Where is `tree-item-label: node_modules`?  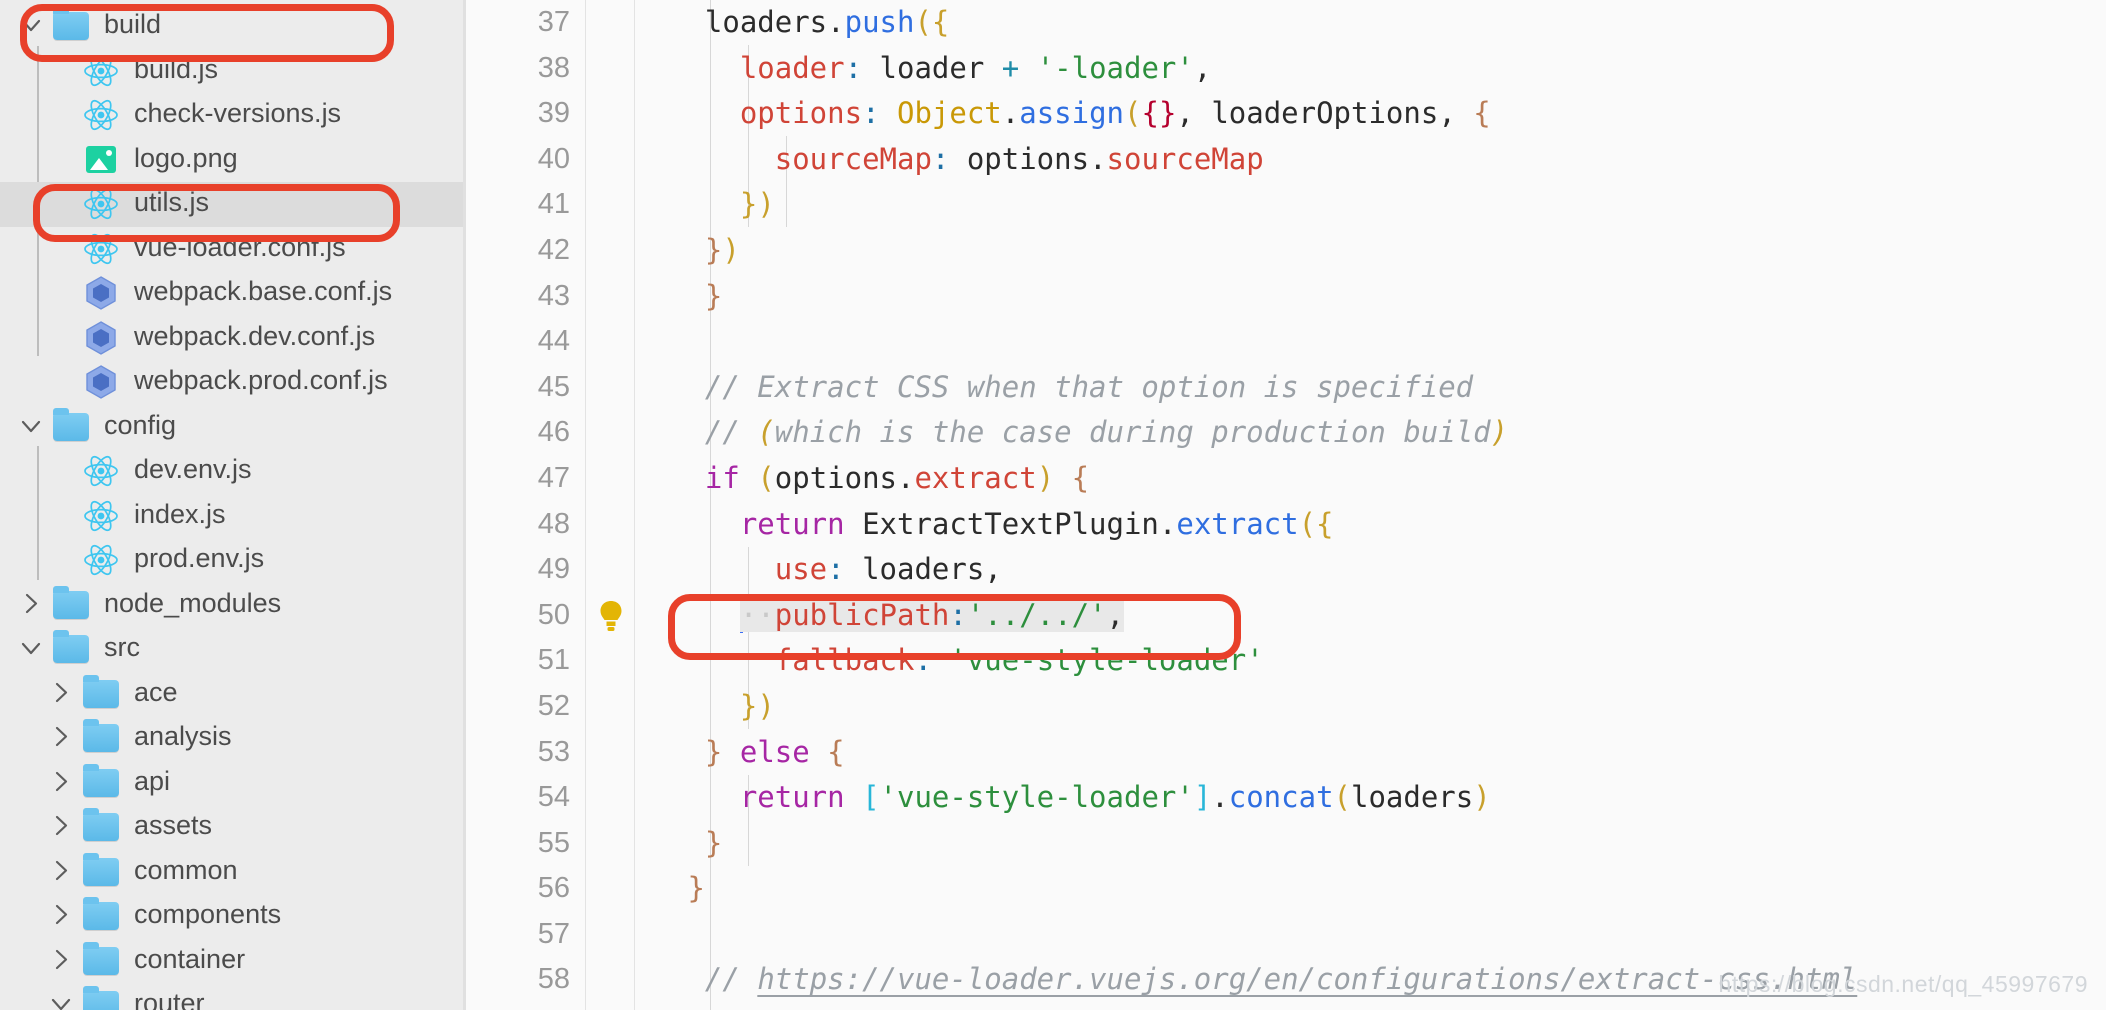
tree-item-label: node_modules is located at coordinates (193, 602).